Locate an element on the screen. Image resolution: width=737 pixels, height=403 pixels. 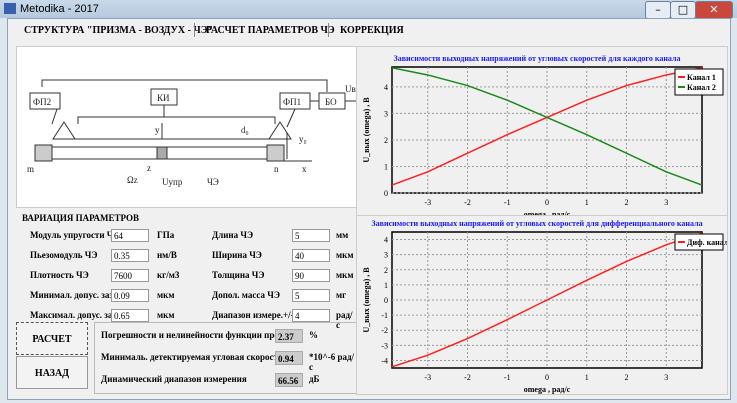
calc-button: РАСЧЕТ is located at coordinates (52, 338).